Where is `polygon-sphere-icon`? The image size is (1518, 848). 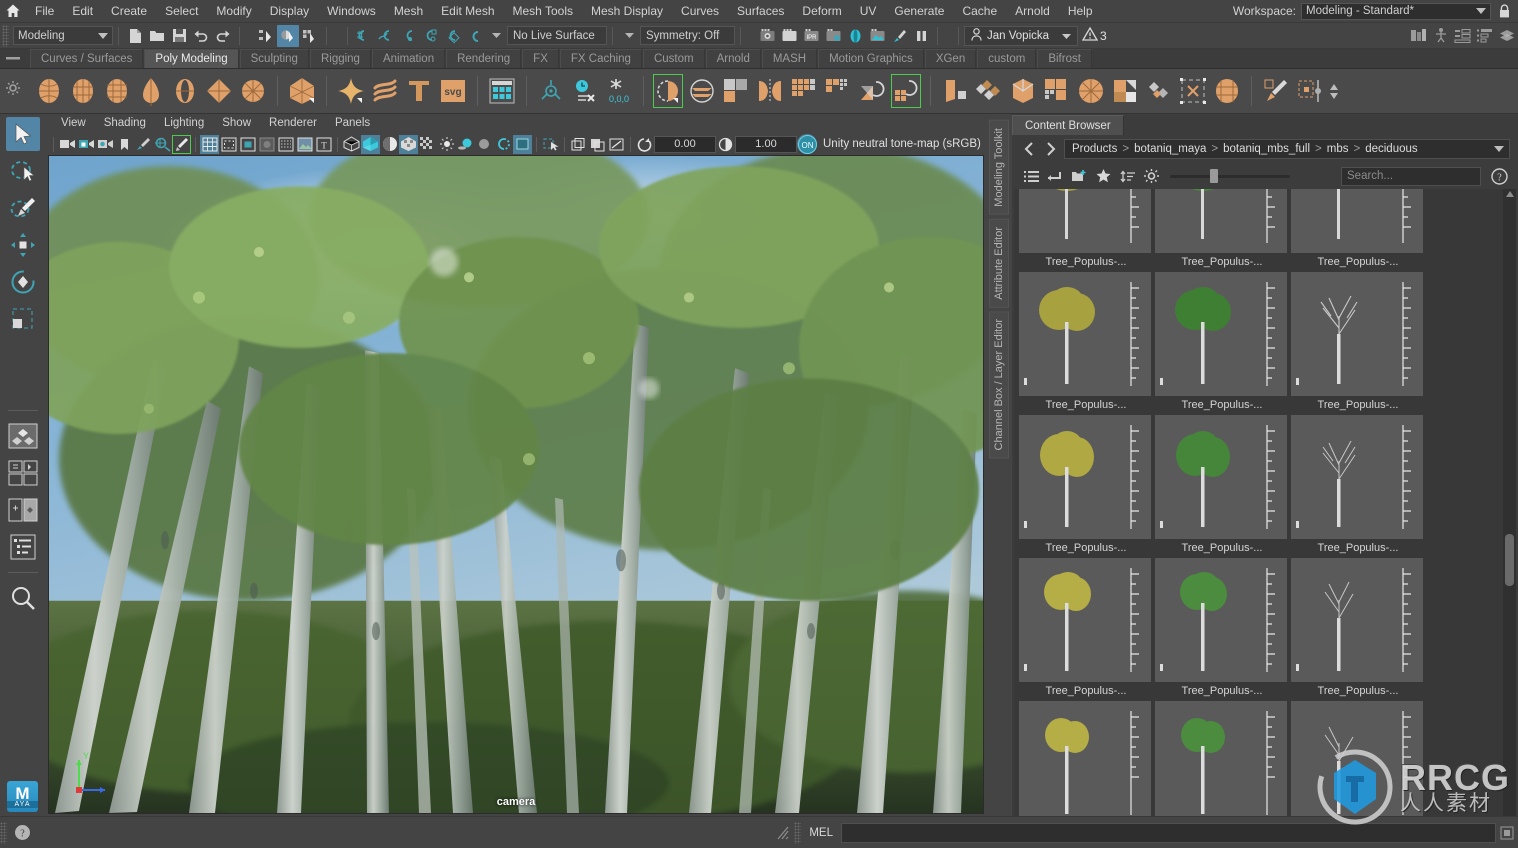
polygon-sphere-icon is located at coordinates (49, 91).